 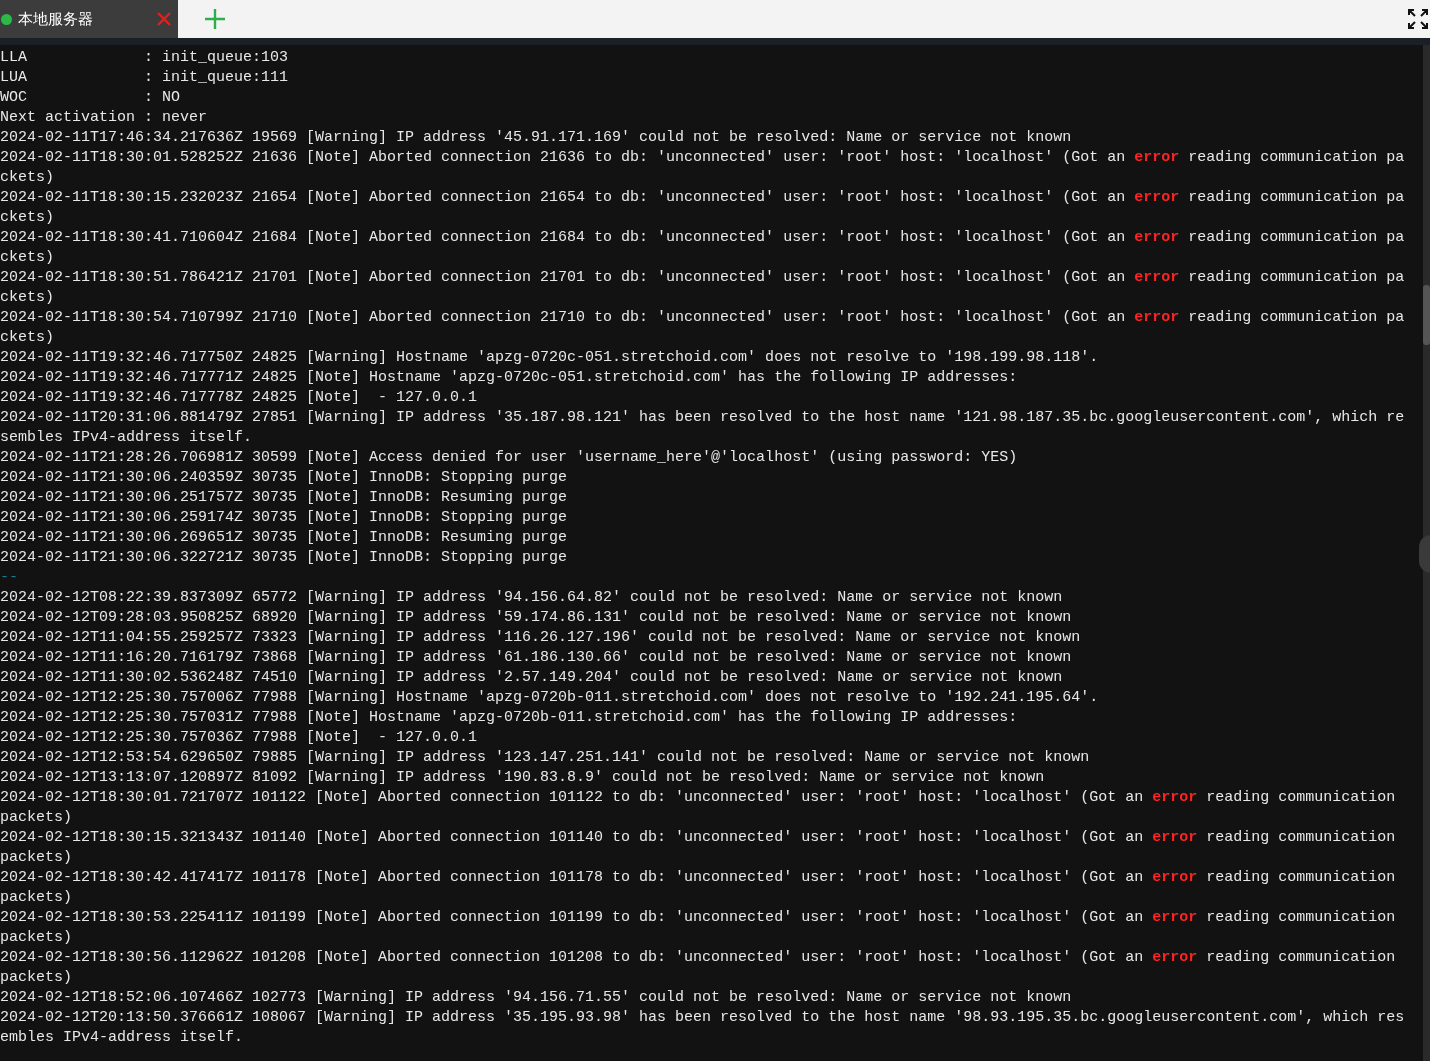 I want to click on scrollbar-thumb, so click(x=1426, y=315).